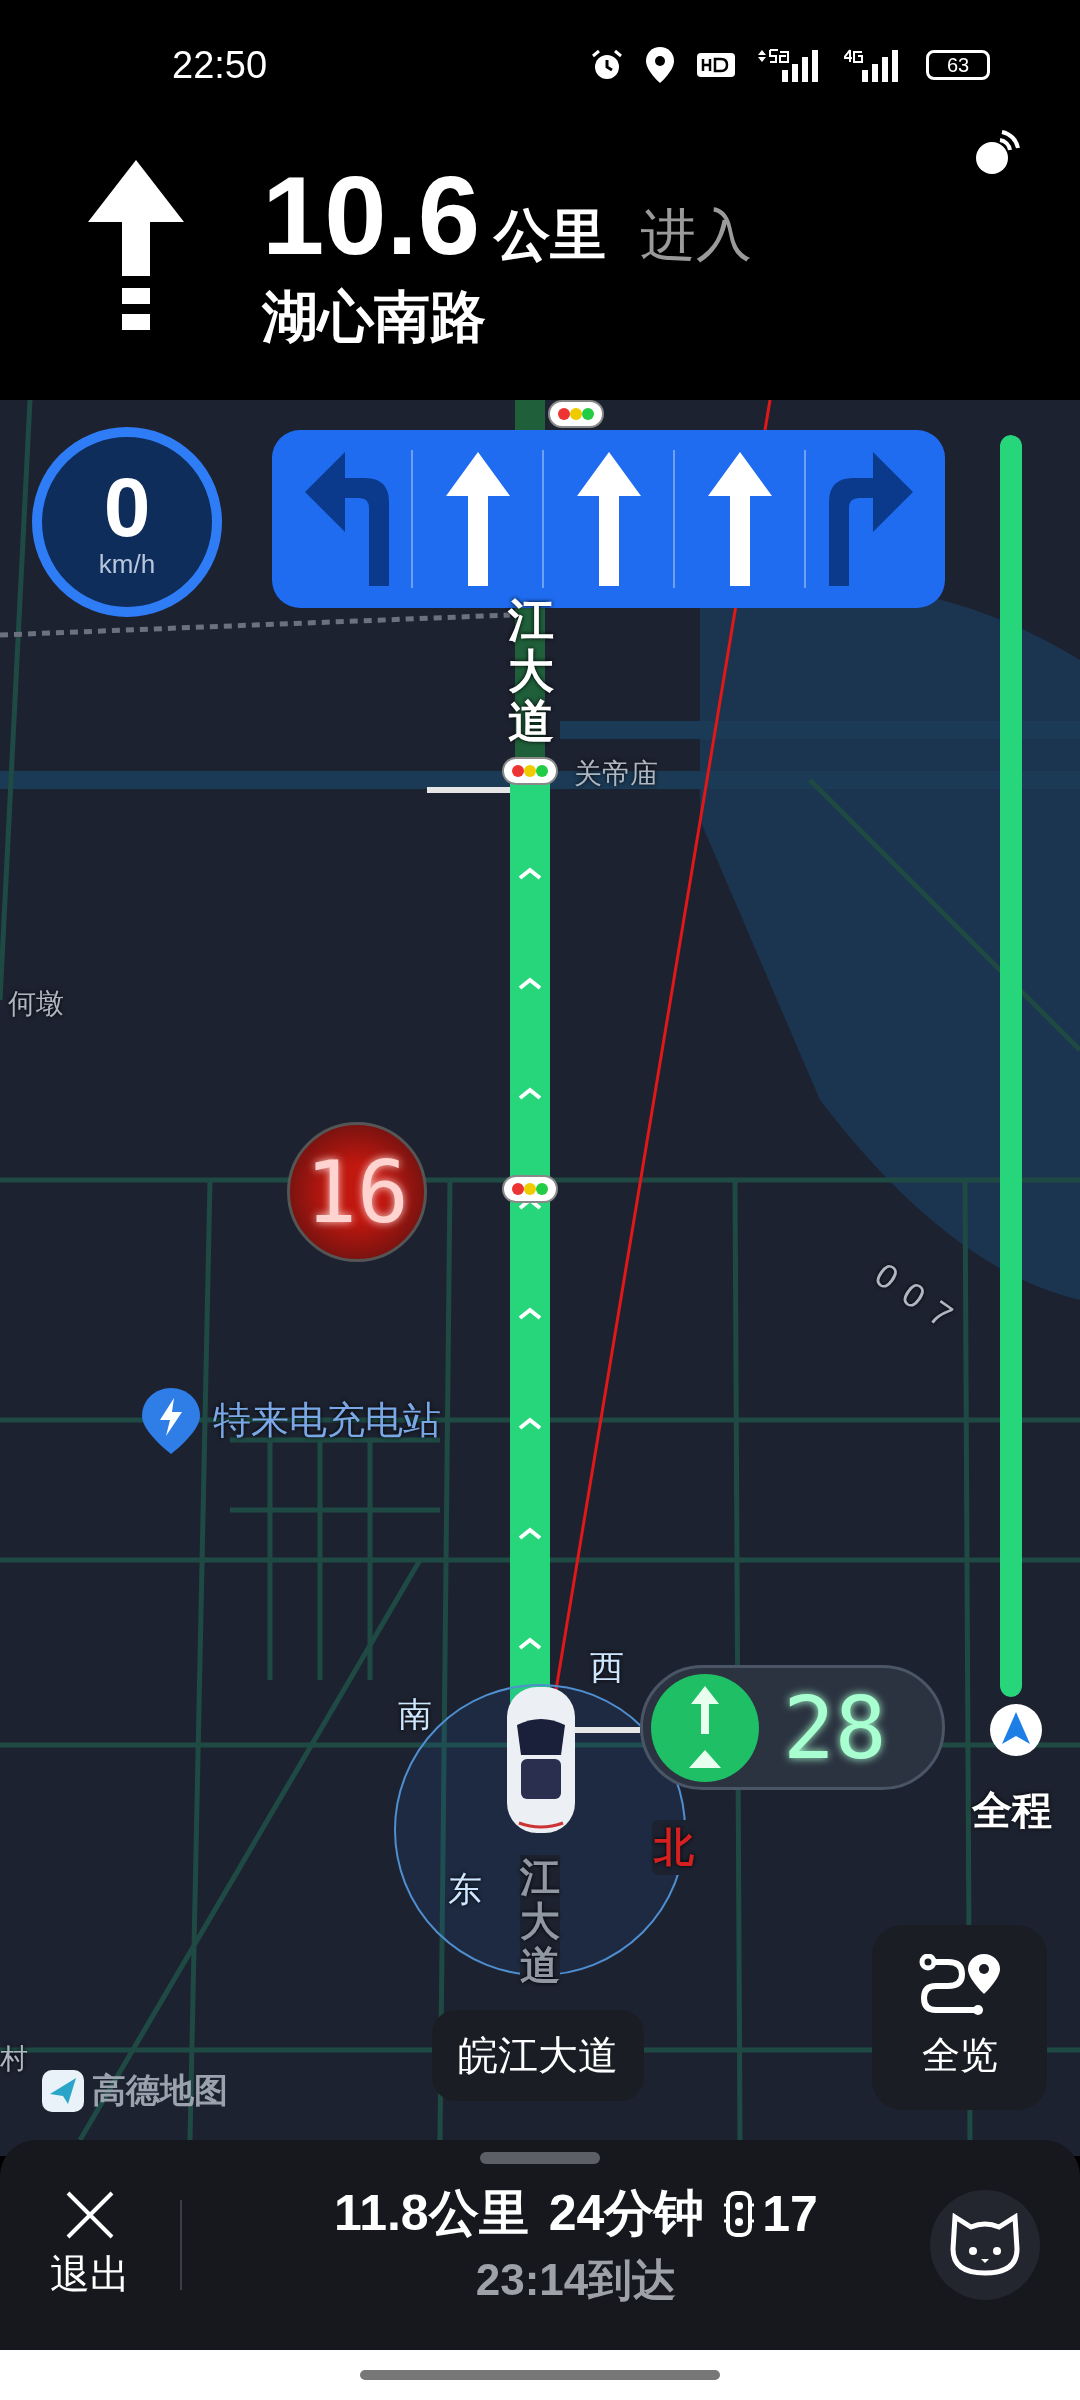 This screenshot has width=1080, height=2400. I want to click on compass-label: 北, so click(674, 1847).